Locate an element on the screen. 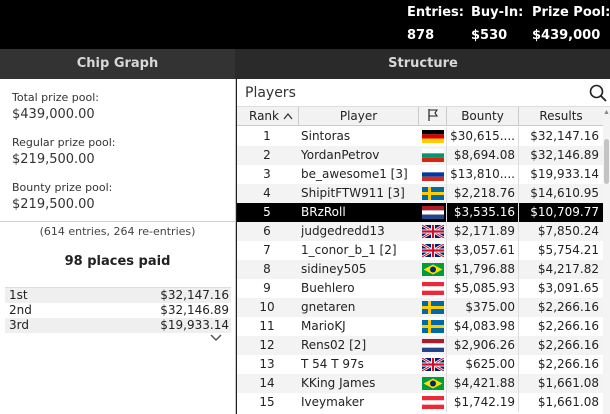 This screenshot has width=610, height=414. player-row: 12 Rens02 [2] $2,906.26 $2,266.16 is located at coordinates (420, 345).